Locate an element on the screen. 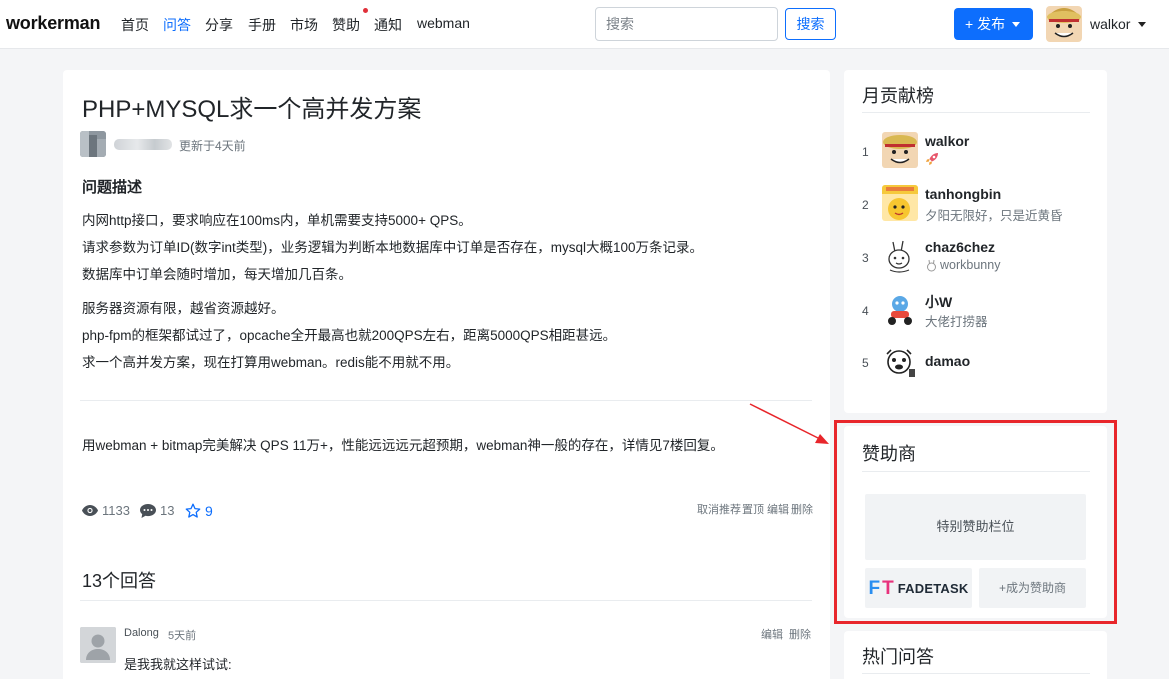  contributor-signature: 夕阳无限好，只是近黄昏 is located at coordinates (994, 216).